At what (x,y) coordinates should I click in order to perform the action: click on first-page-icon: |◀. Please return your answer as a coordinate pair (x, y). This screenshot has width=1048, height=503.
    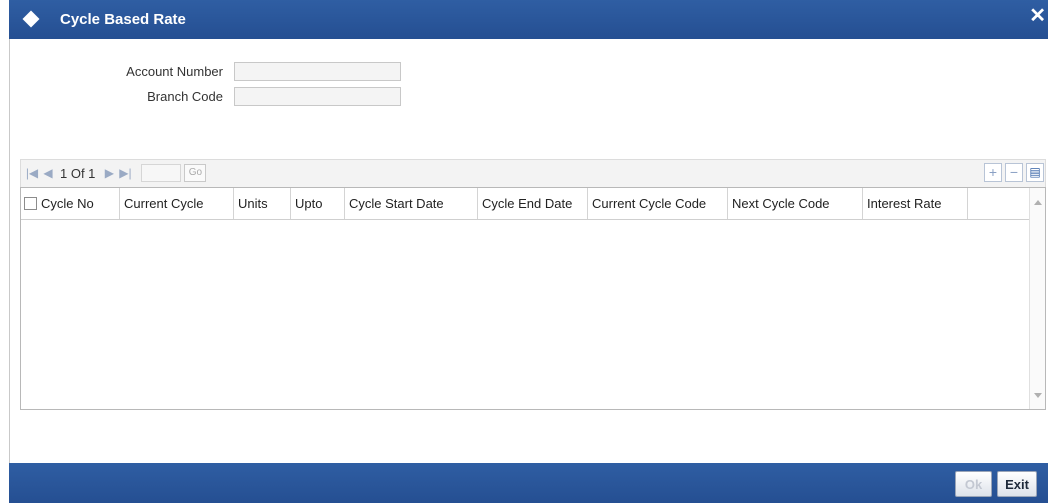
    Looking at the image, I should click on (32, 173).